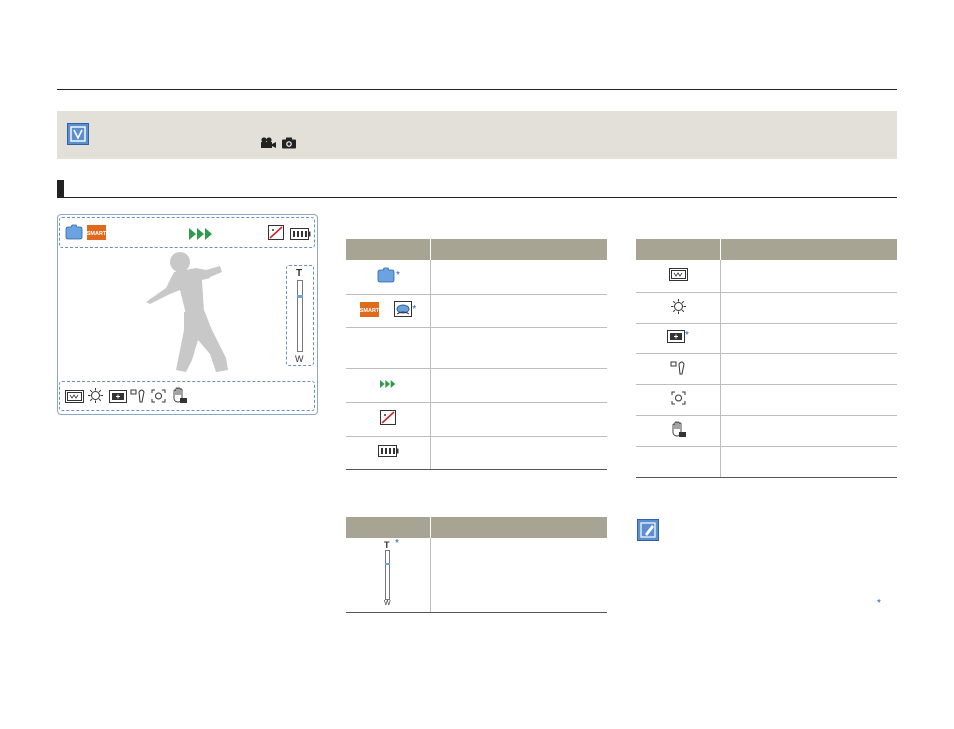 This screenshot has height=729, width=954. What do you see at coordinates (289, 145) in the screenshot?
I see `photo-camera-icon` at bounding box center [289, 145].